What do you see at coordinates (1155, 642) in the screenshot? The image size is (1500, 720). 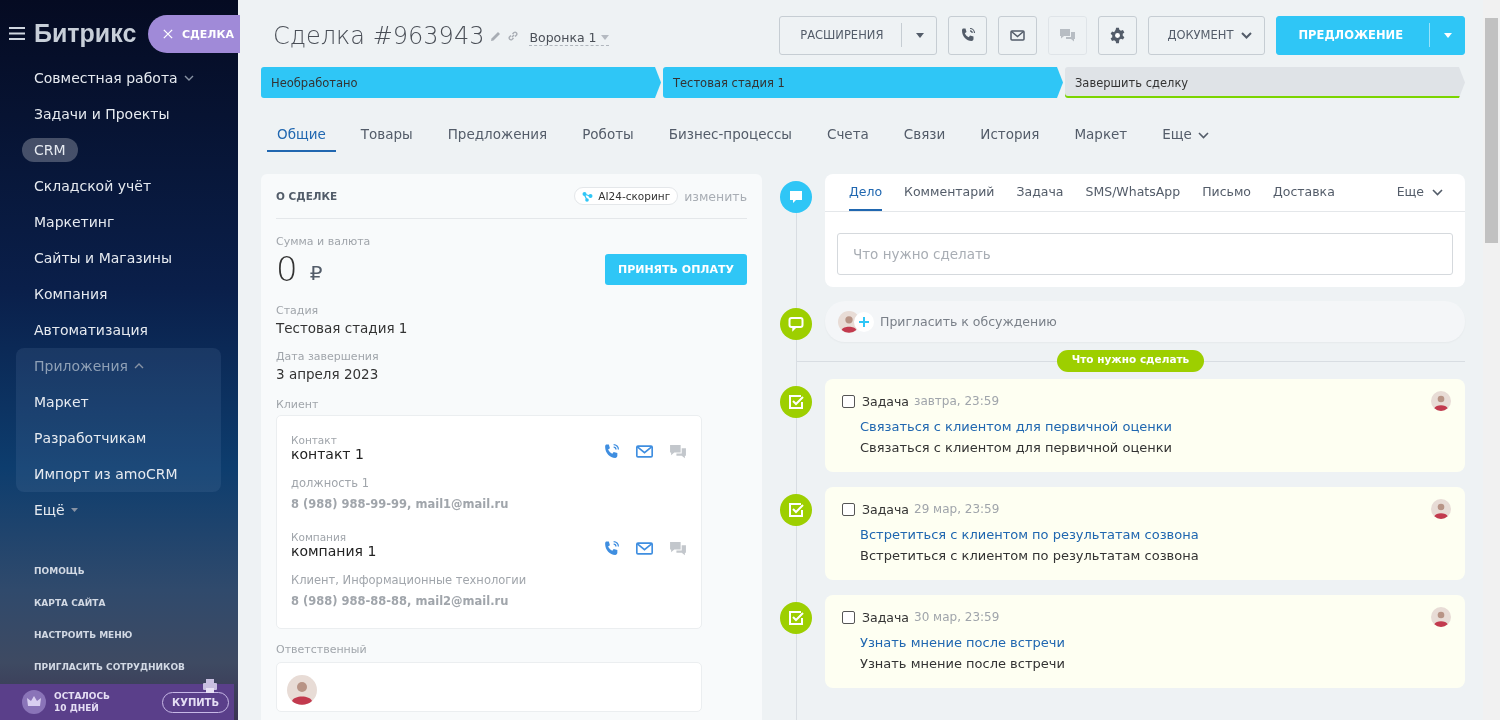 I see `task-title-link: Узнать мнение после встречи` at bounding box center [1155, 642].